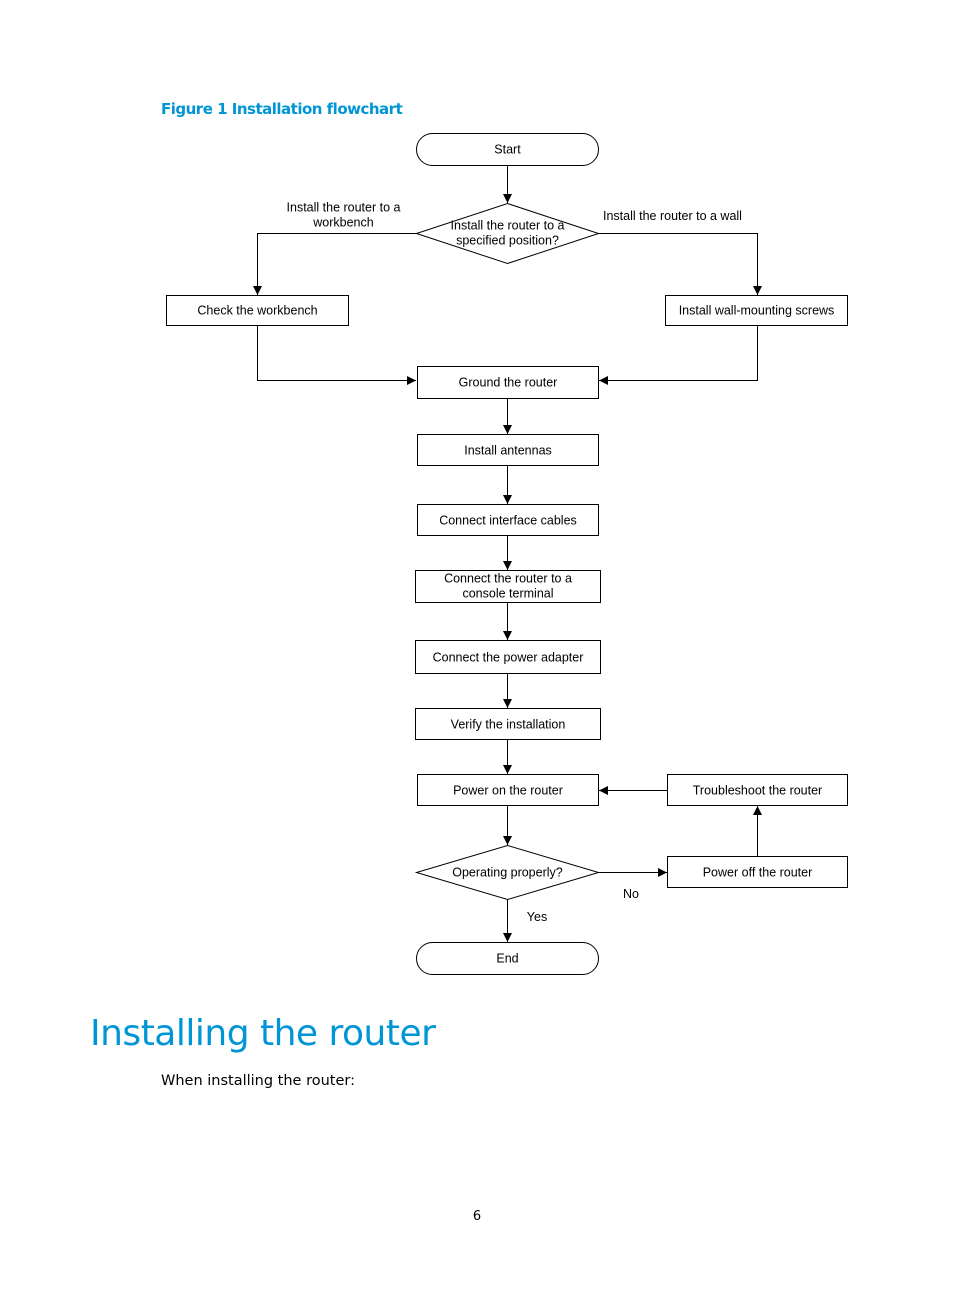 The image size is (954, 1296). Describe the element at coordinates (672, 216) in the screenshot. I see `edge-label-wall: Install the router to a wall` at that location.